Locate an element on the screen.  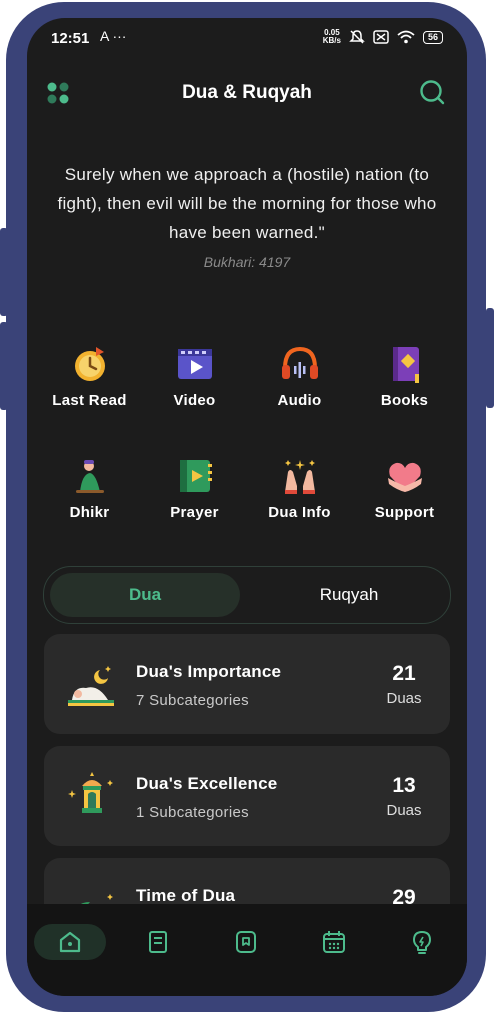
nav-books is located at coordinates (158, 942).